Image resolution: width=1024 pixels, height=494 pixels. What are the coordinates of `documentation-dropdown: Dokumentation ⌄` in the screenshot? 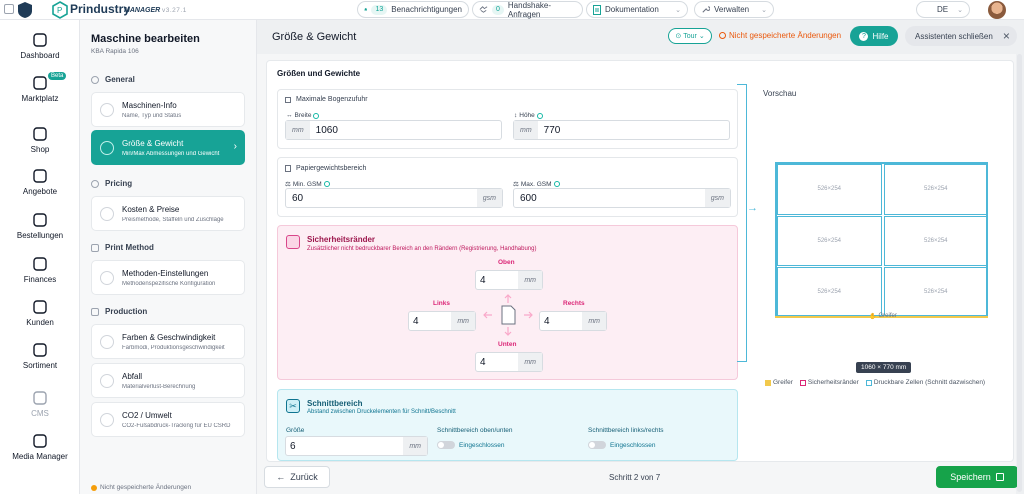 It's located at (637, 9).